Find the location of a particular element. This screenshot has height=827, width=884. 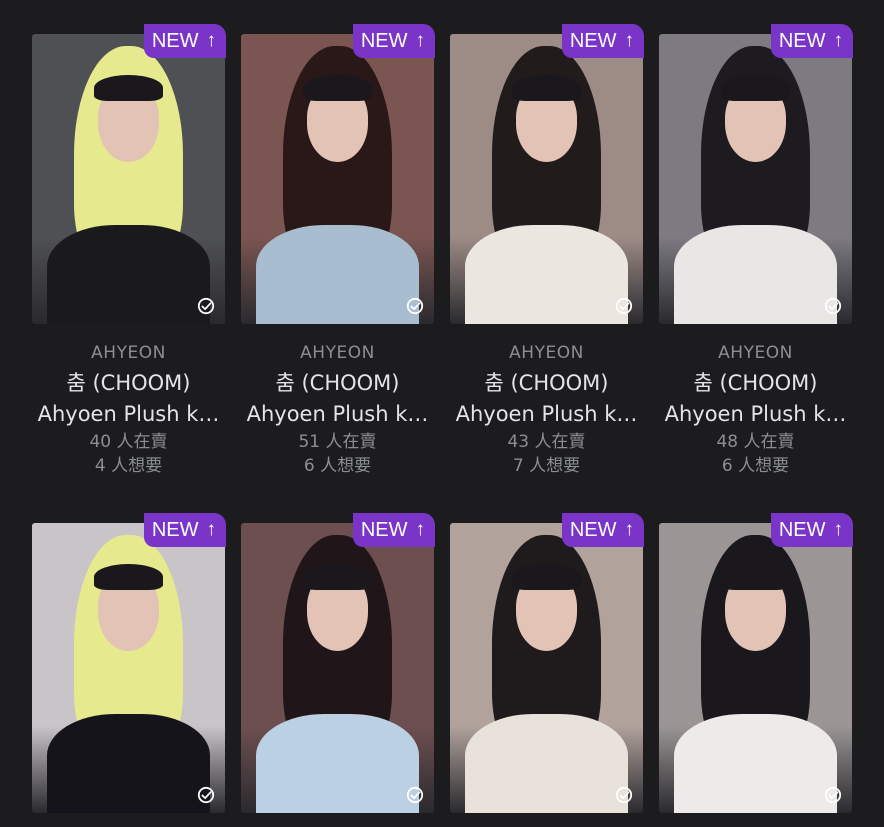

wanting-count: 7 人想要 is located at coordinates (546, 466).